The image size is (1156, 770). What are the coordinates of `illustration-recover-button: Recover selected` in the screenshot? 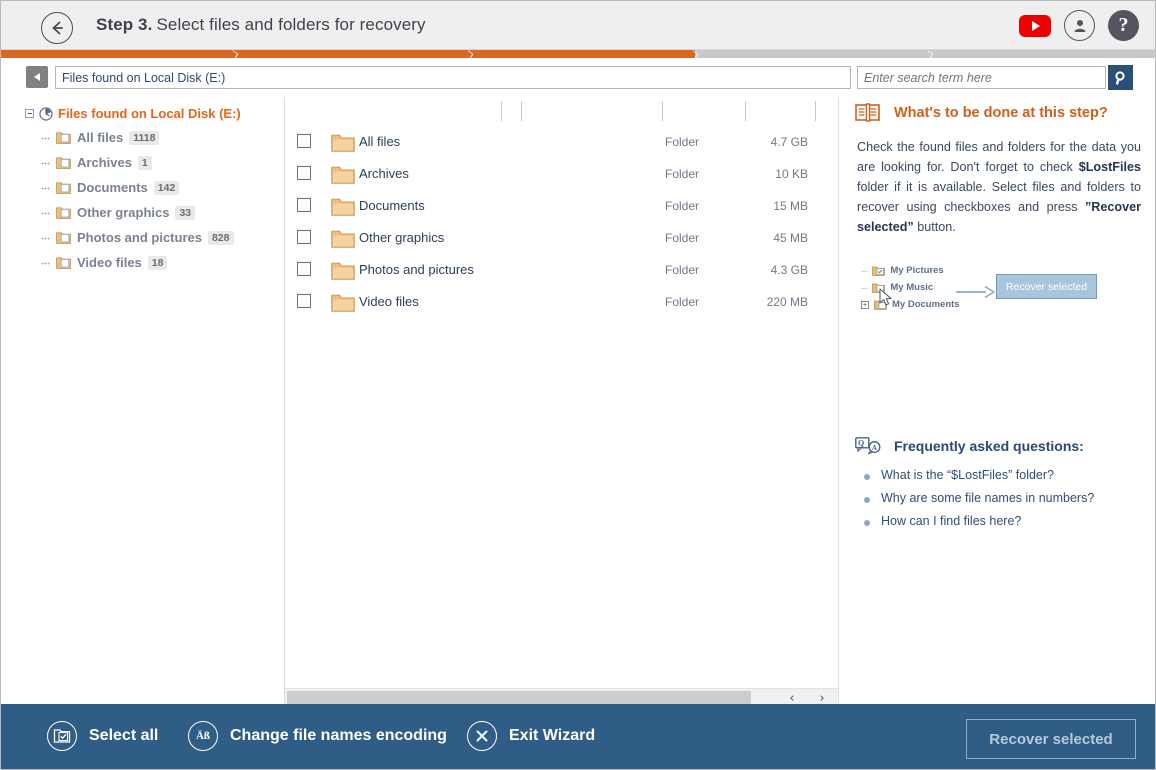 It's located at (1046, 286).